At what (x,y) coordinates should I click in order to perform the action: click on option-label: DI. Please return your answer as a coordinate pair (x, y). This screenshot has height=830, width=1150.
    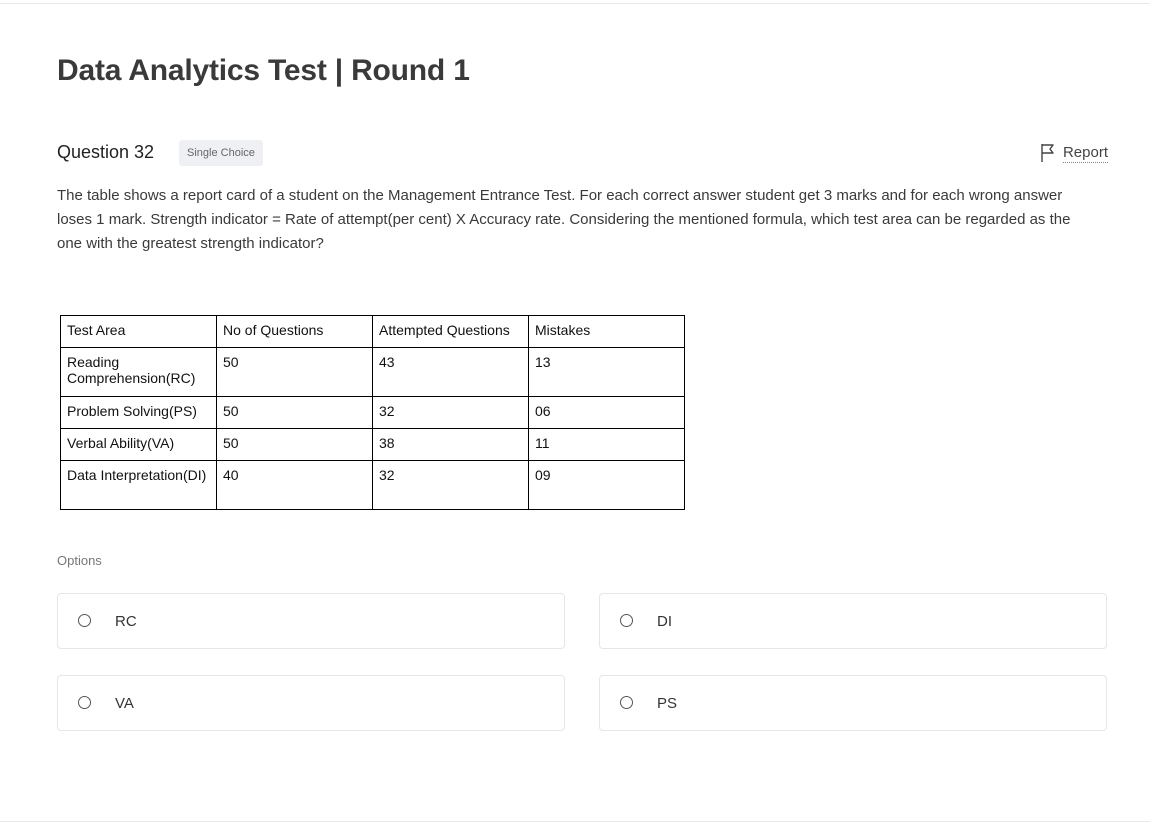
    Looking at the image, I should click on (664, 621).